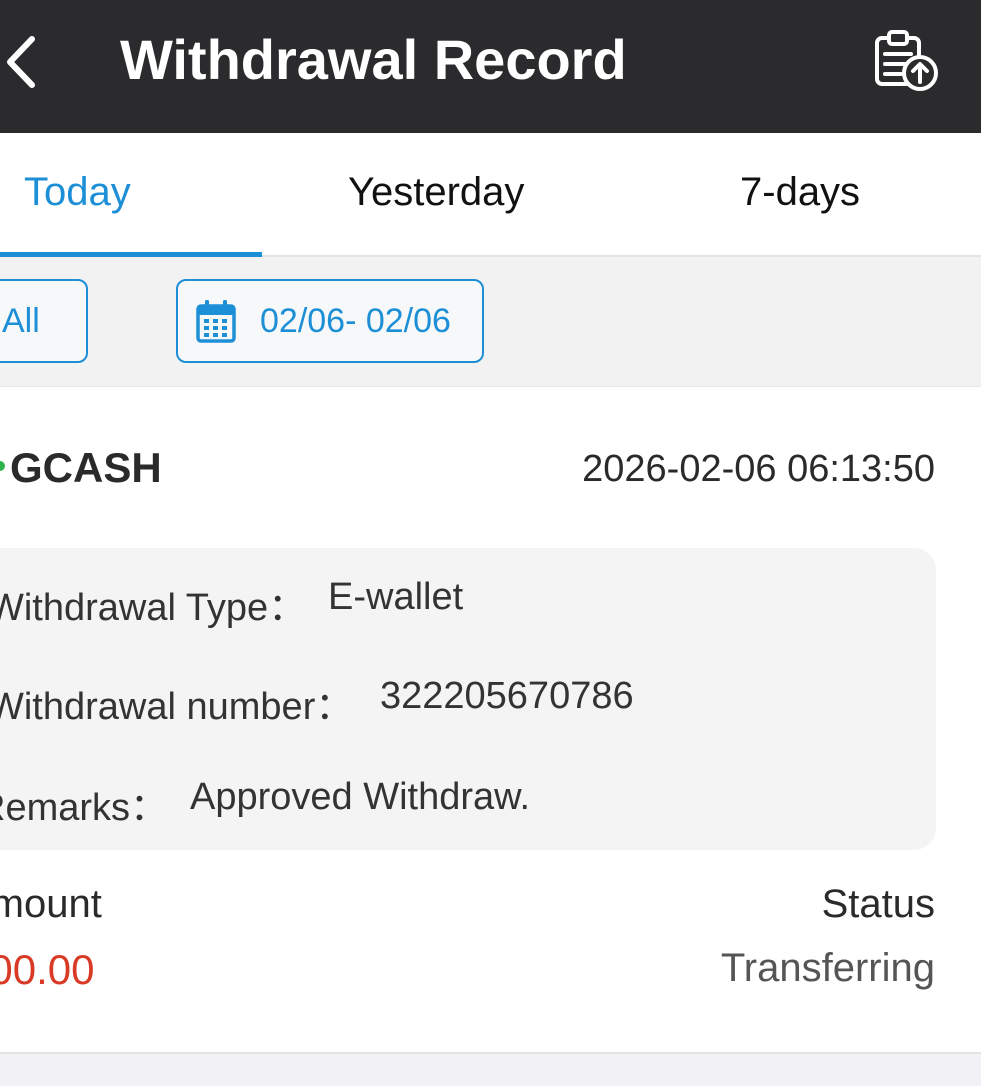 Image resolution: width=981 pixels, height=1086 pixels. Describe the element at coordinates (2, 466) in the screenshot. I see `status-dot` at that location.